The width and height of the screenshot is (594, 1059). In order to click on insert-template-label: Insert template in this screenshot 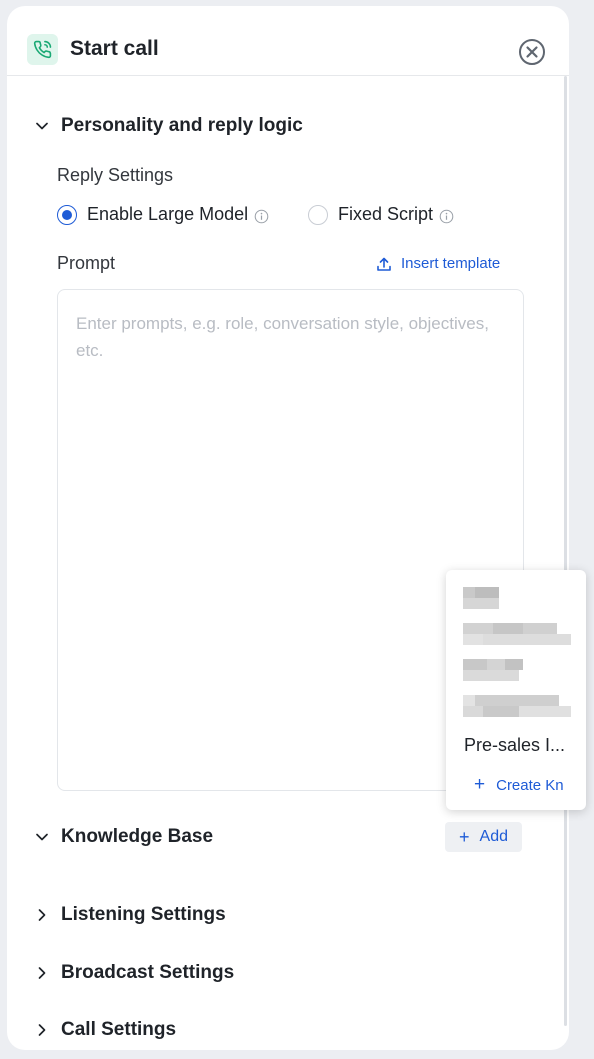, I will do `click(451, 263)`.